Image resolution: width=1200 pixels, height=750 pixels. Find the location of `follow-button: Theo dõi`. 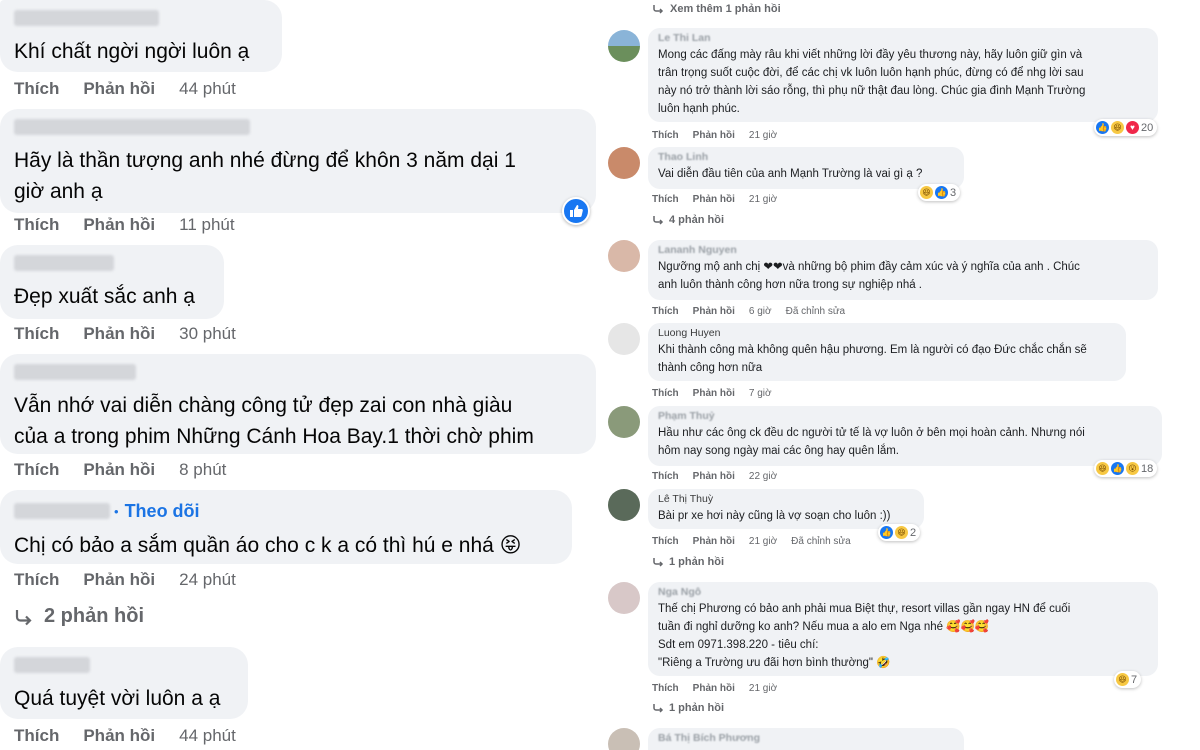

follow-button: Theo dõi is located at coordinates (162, 511).